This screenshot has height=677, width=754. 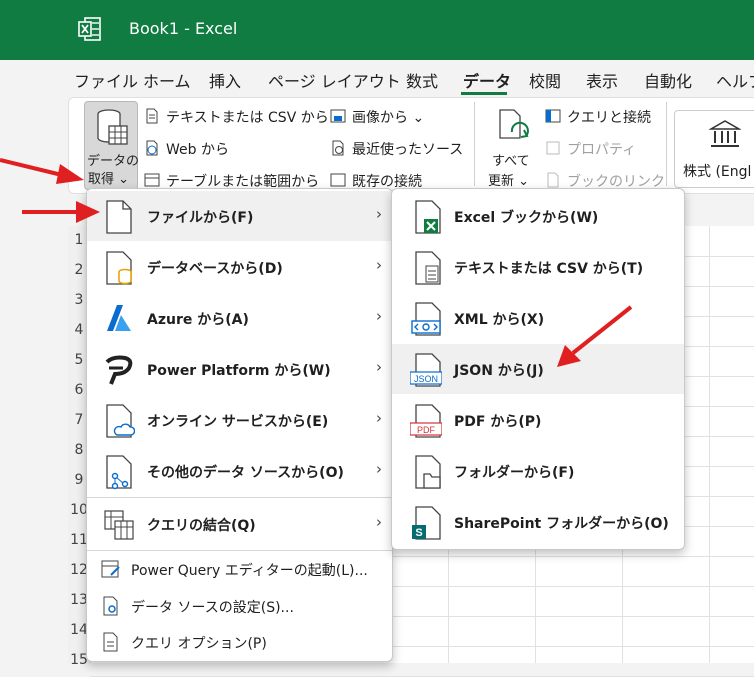 What do you see at coordinates (119, 472) in the screenshot?
I see `other-source-icon` at bounding box center [119, 472].